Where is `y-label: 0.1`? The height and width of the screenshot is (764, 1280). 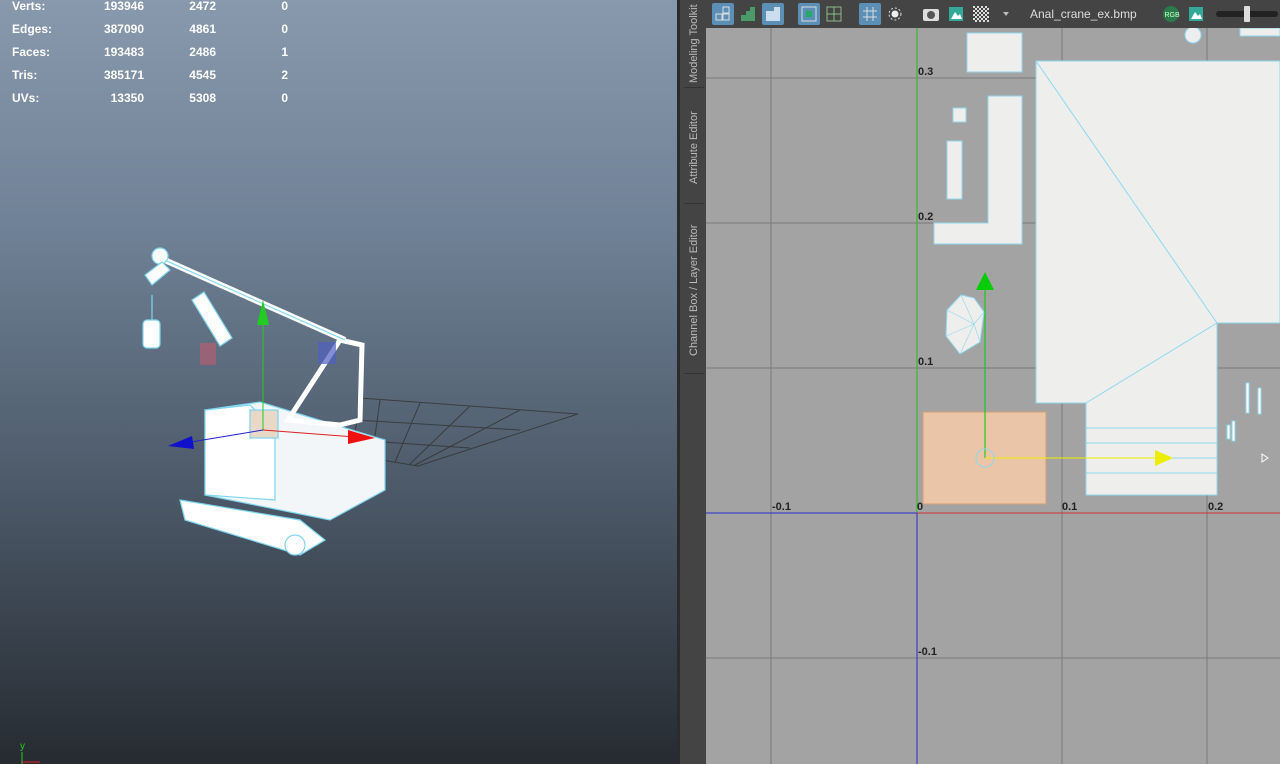 y-label: 0.1 is located at coordinates (925, 362).